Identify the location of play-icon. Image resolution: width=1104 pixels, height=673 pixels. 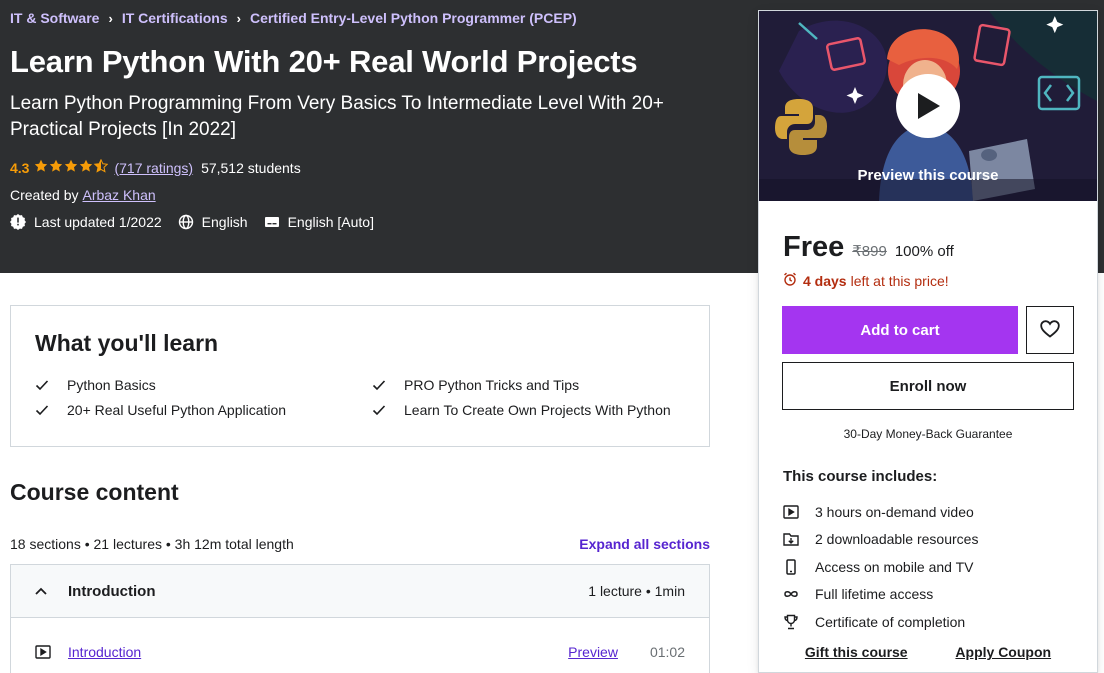
(928, 106).